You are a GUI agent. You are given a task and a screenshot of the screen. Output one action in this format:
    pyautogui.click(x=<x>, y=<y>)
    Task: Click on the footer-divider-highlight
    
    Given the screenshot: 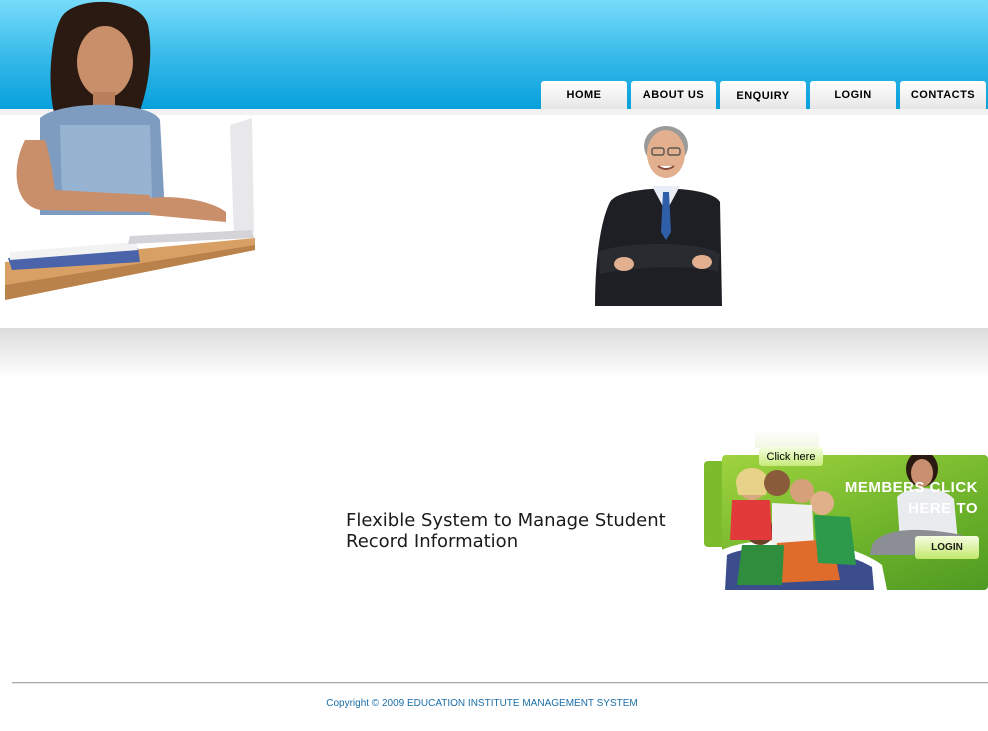 What is the action you would take?
    pyautogui.click(x=500, y=683)
    